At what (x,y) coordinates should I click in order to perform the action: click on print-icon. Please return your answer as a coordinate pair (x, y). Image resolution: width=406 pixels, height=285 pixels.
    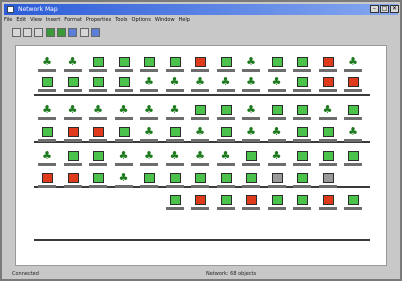
    Looking at the image, I should click on (50, 32).